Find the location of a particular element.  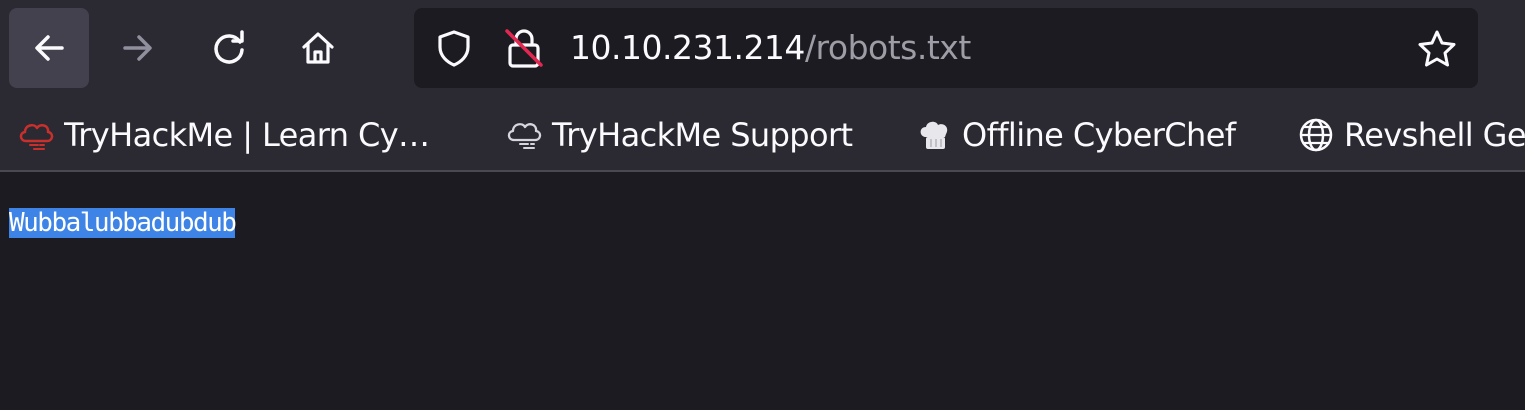

arrow-right-icon is located at coordinates (137, 48).